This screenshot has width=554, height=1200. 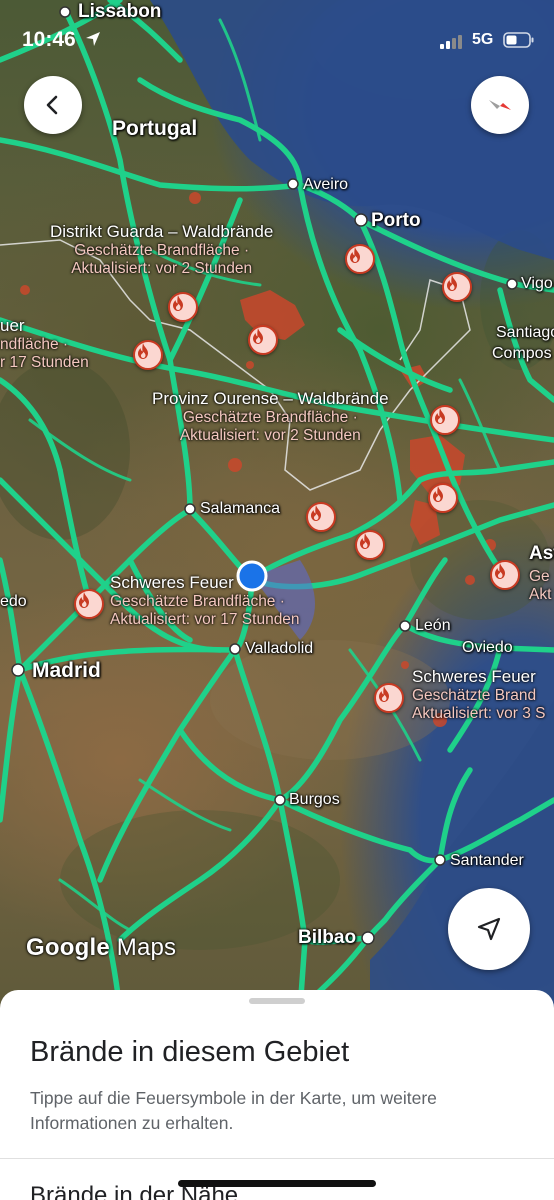 I want to click on home-indicator, so click(x=277, y=1183).